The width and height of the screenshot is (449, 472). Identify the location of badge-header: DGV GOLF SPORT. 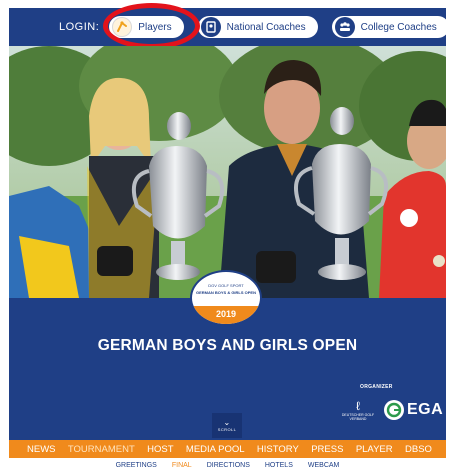
(226, 285).